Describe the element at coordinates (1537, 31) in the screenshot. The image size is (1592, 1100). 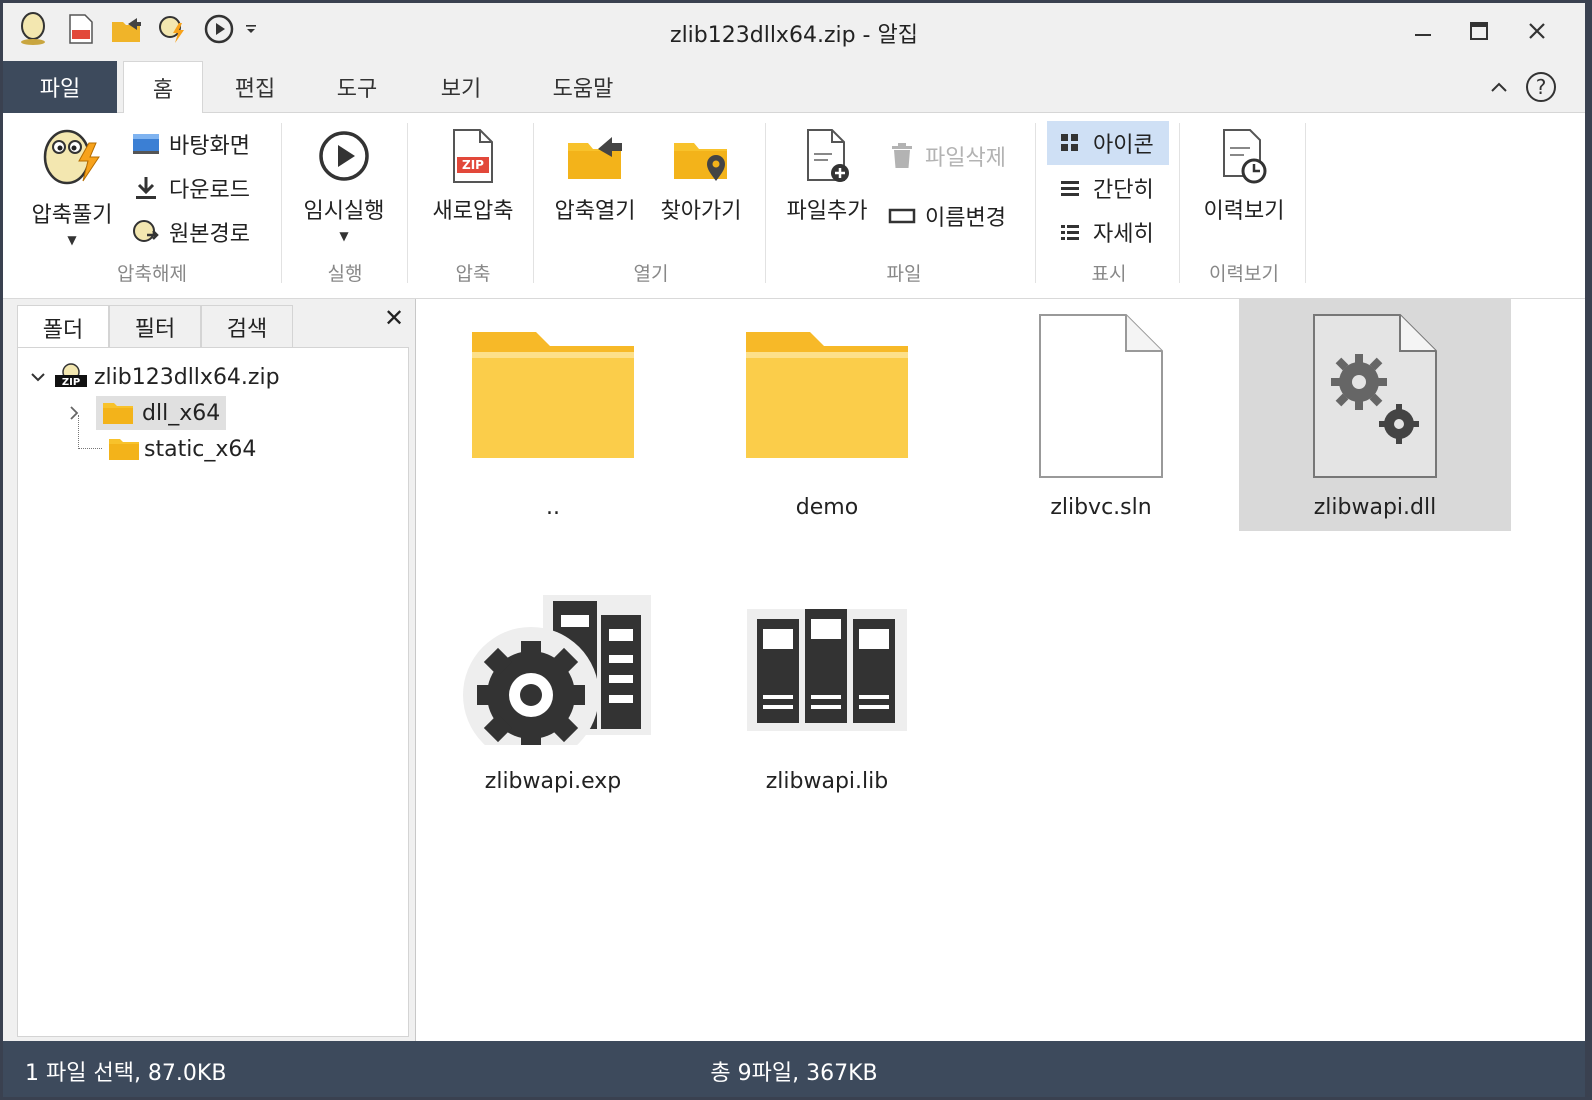
I see `close-button` at that location.